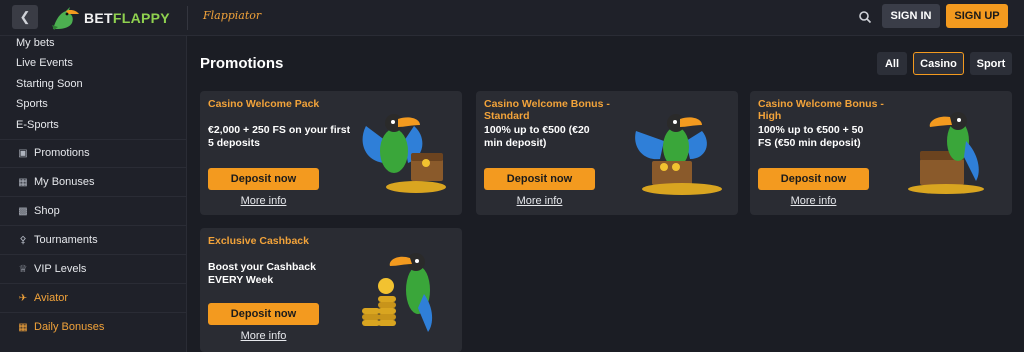  I want to click on gift-icon: ▣, so click(23, 153).